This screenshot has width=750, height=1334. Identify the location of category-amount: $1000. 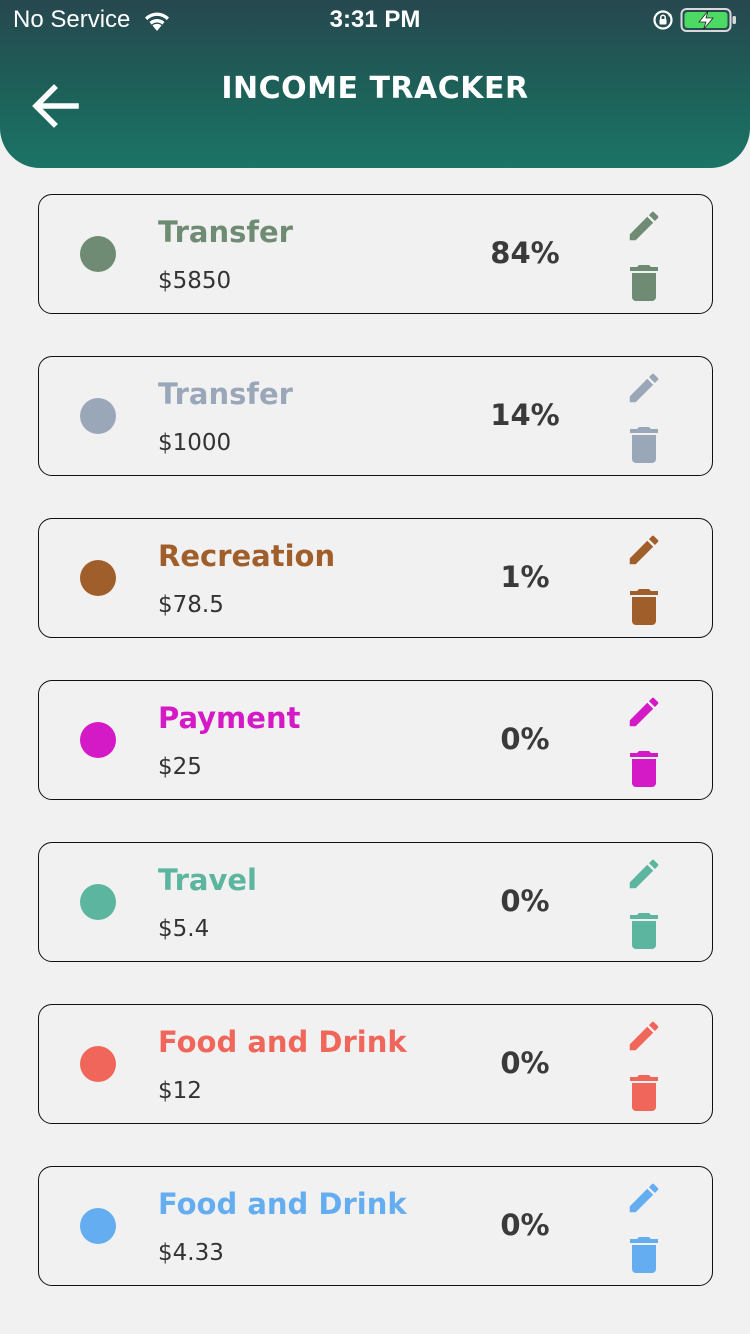
(195, 443).